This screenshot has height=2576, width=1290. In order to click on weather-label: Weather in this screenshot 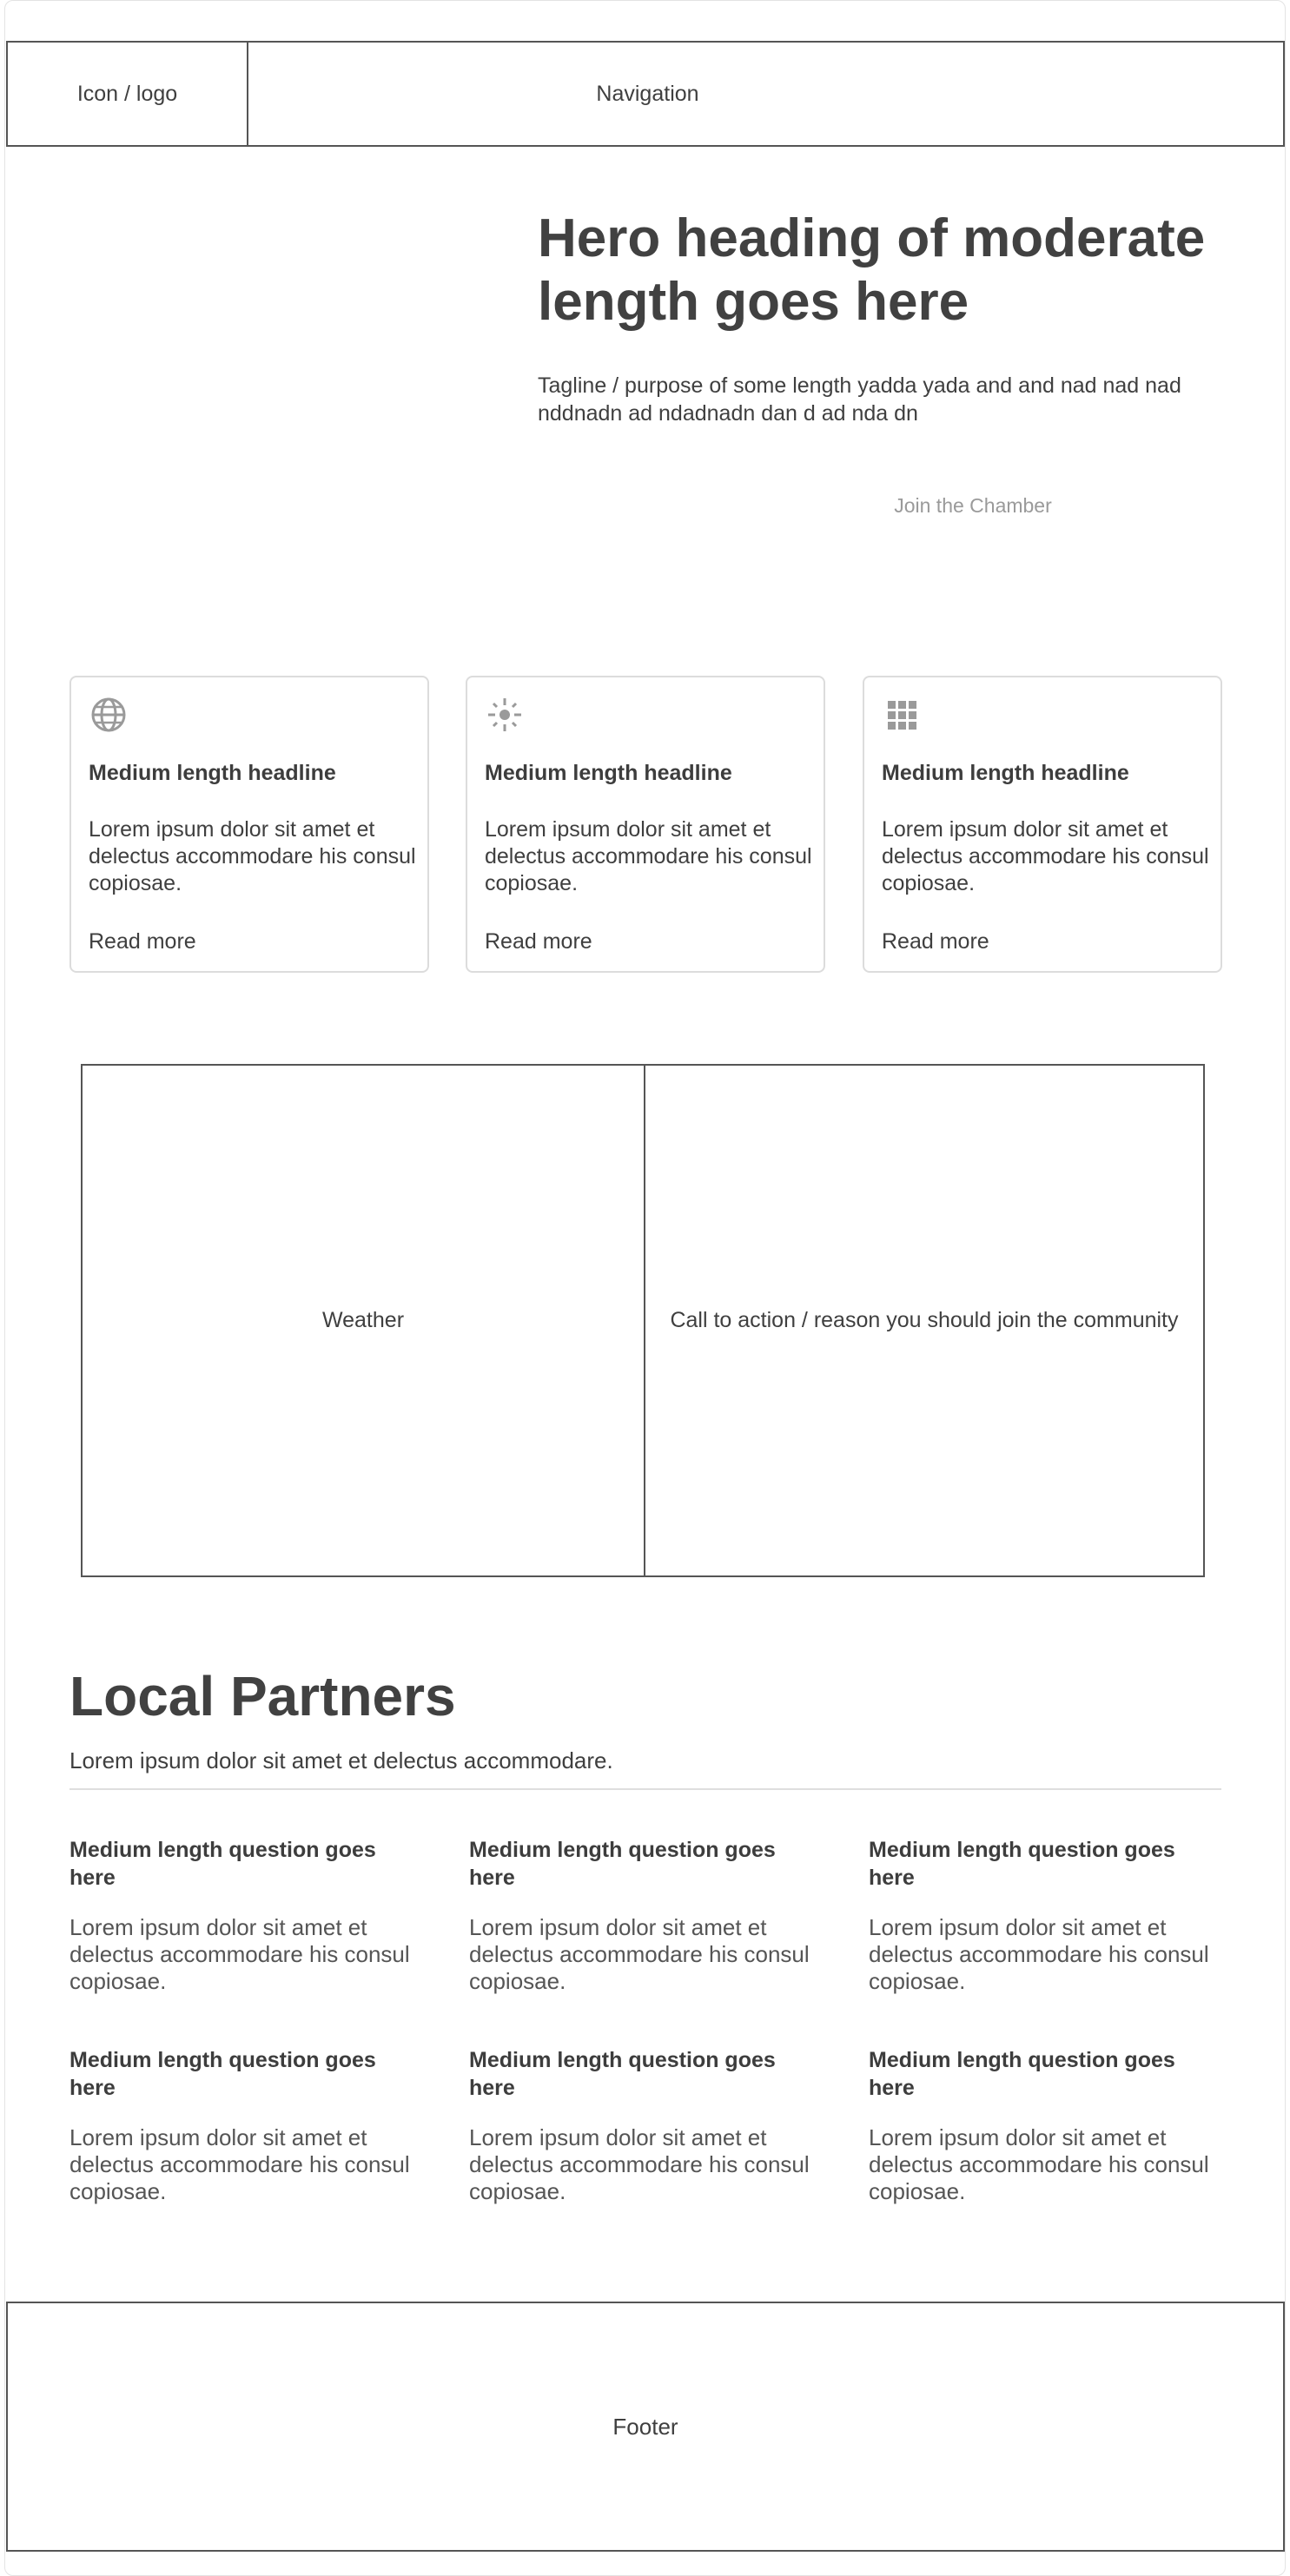, I will do `click(363, 1320)`.